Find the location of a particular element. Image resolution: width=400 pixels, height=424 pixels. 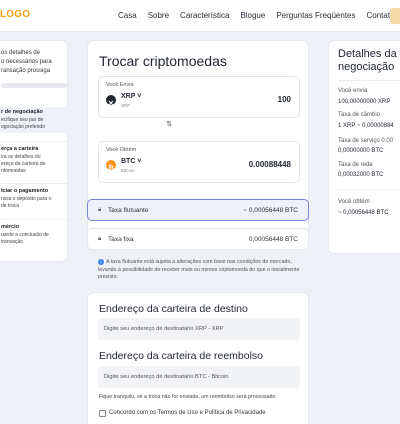

rate-value: ~ 0,00056448 BTC is located at coordinates (270, 210).